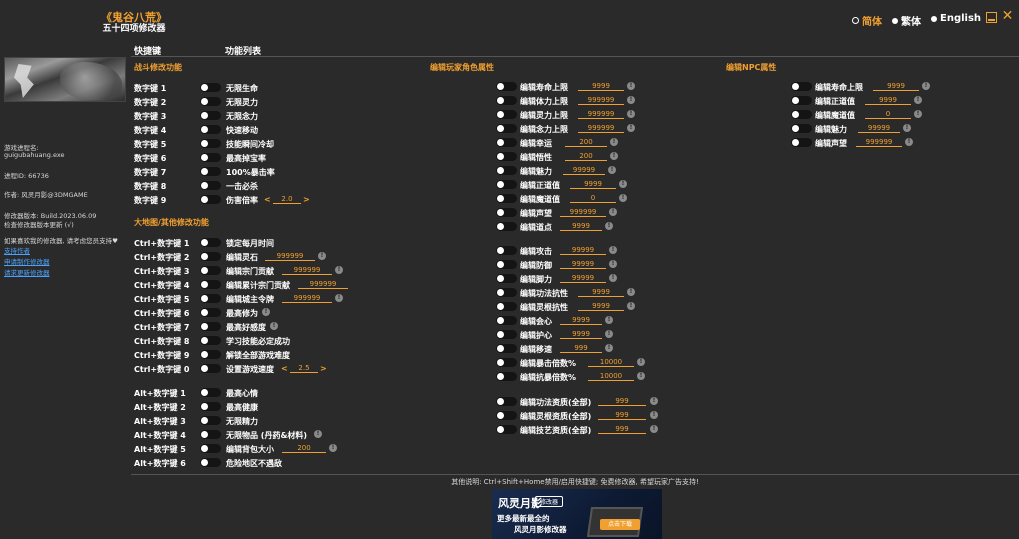 The height and width of the screenshot is (539, 1019). I want to click on check-update-link: 检查修改器版本更新 (√), so click(39, 224).